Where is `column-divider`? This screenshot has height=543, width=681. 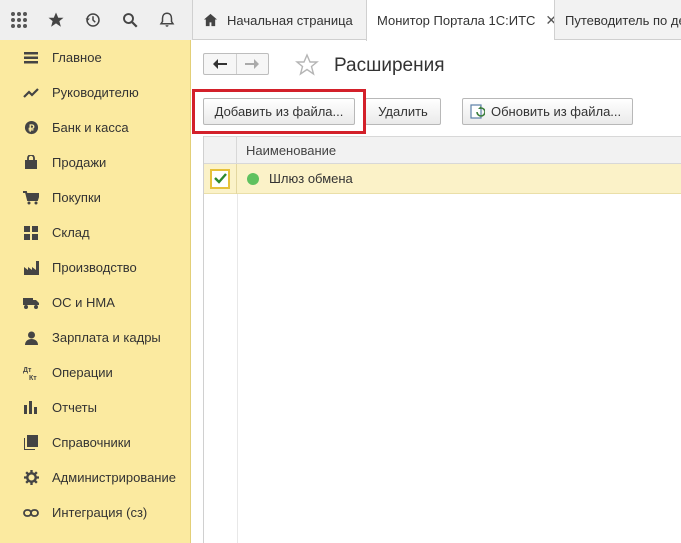
column-divider is located at coordinates (237, 368).